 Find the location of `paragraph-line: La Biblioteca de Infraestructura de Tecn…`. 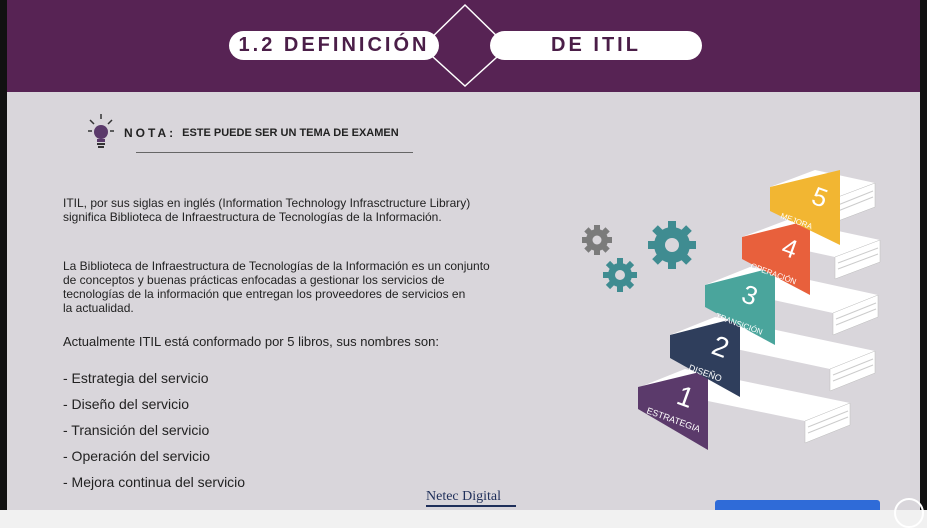

paragraph-line: La Biblioteca de Infraestructura de Tecn… is located at coordinates (276, 266).